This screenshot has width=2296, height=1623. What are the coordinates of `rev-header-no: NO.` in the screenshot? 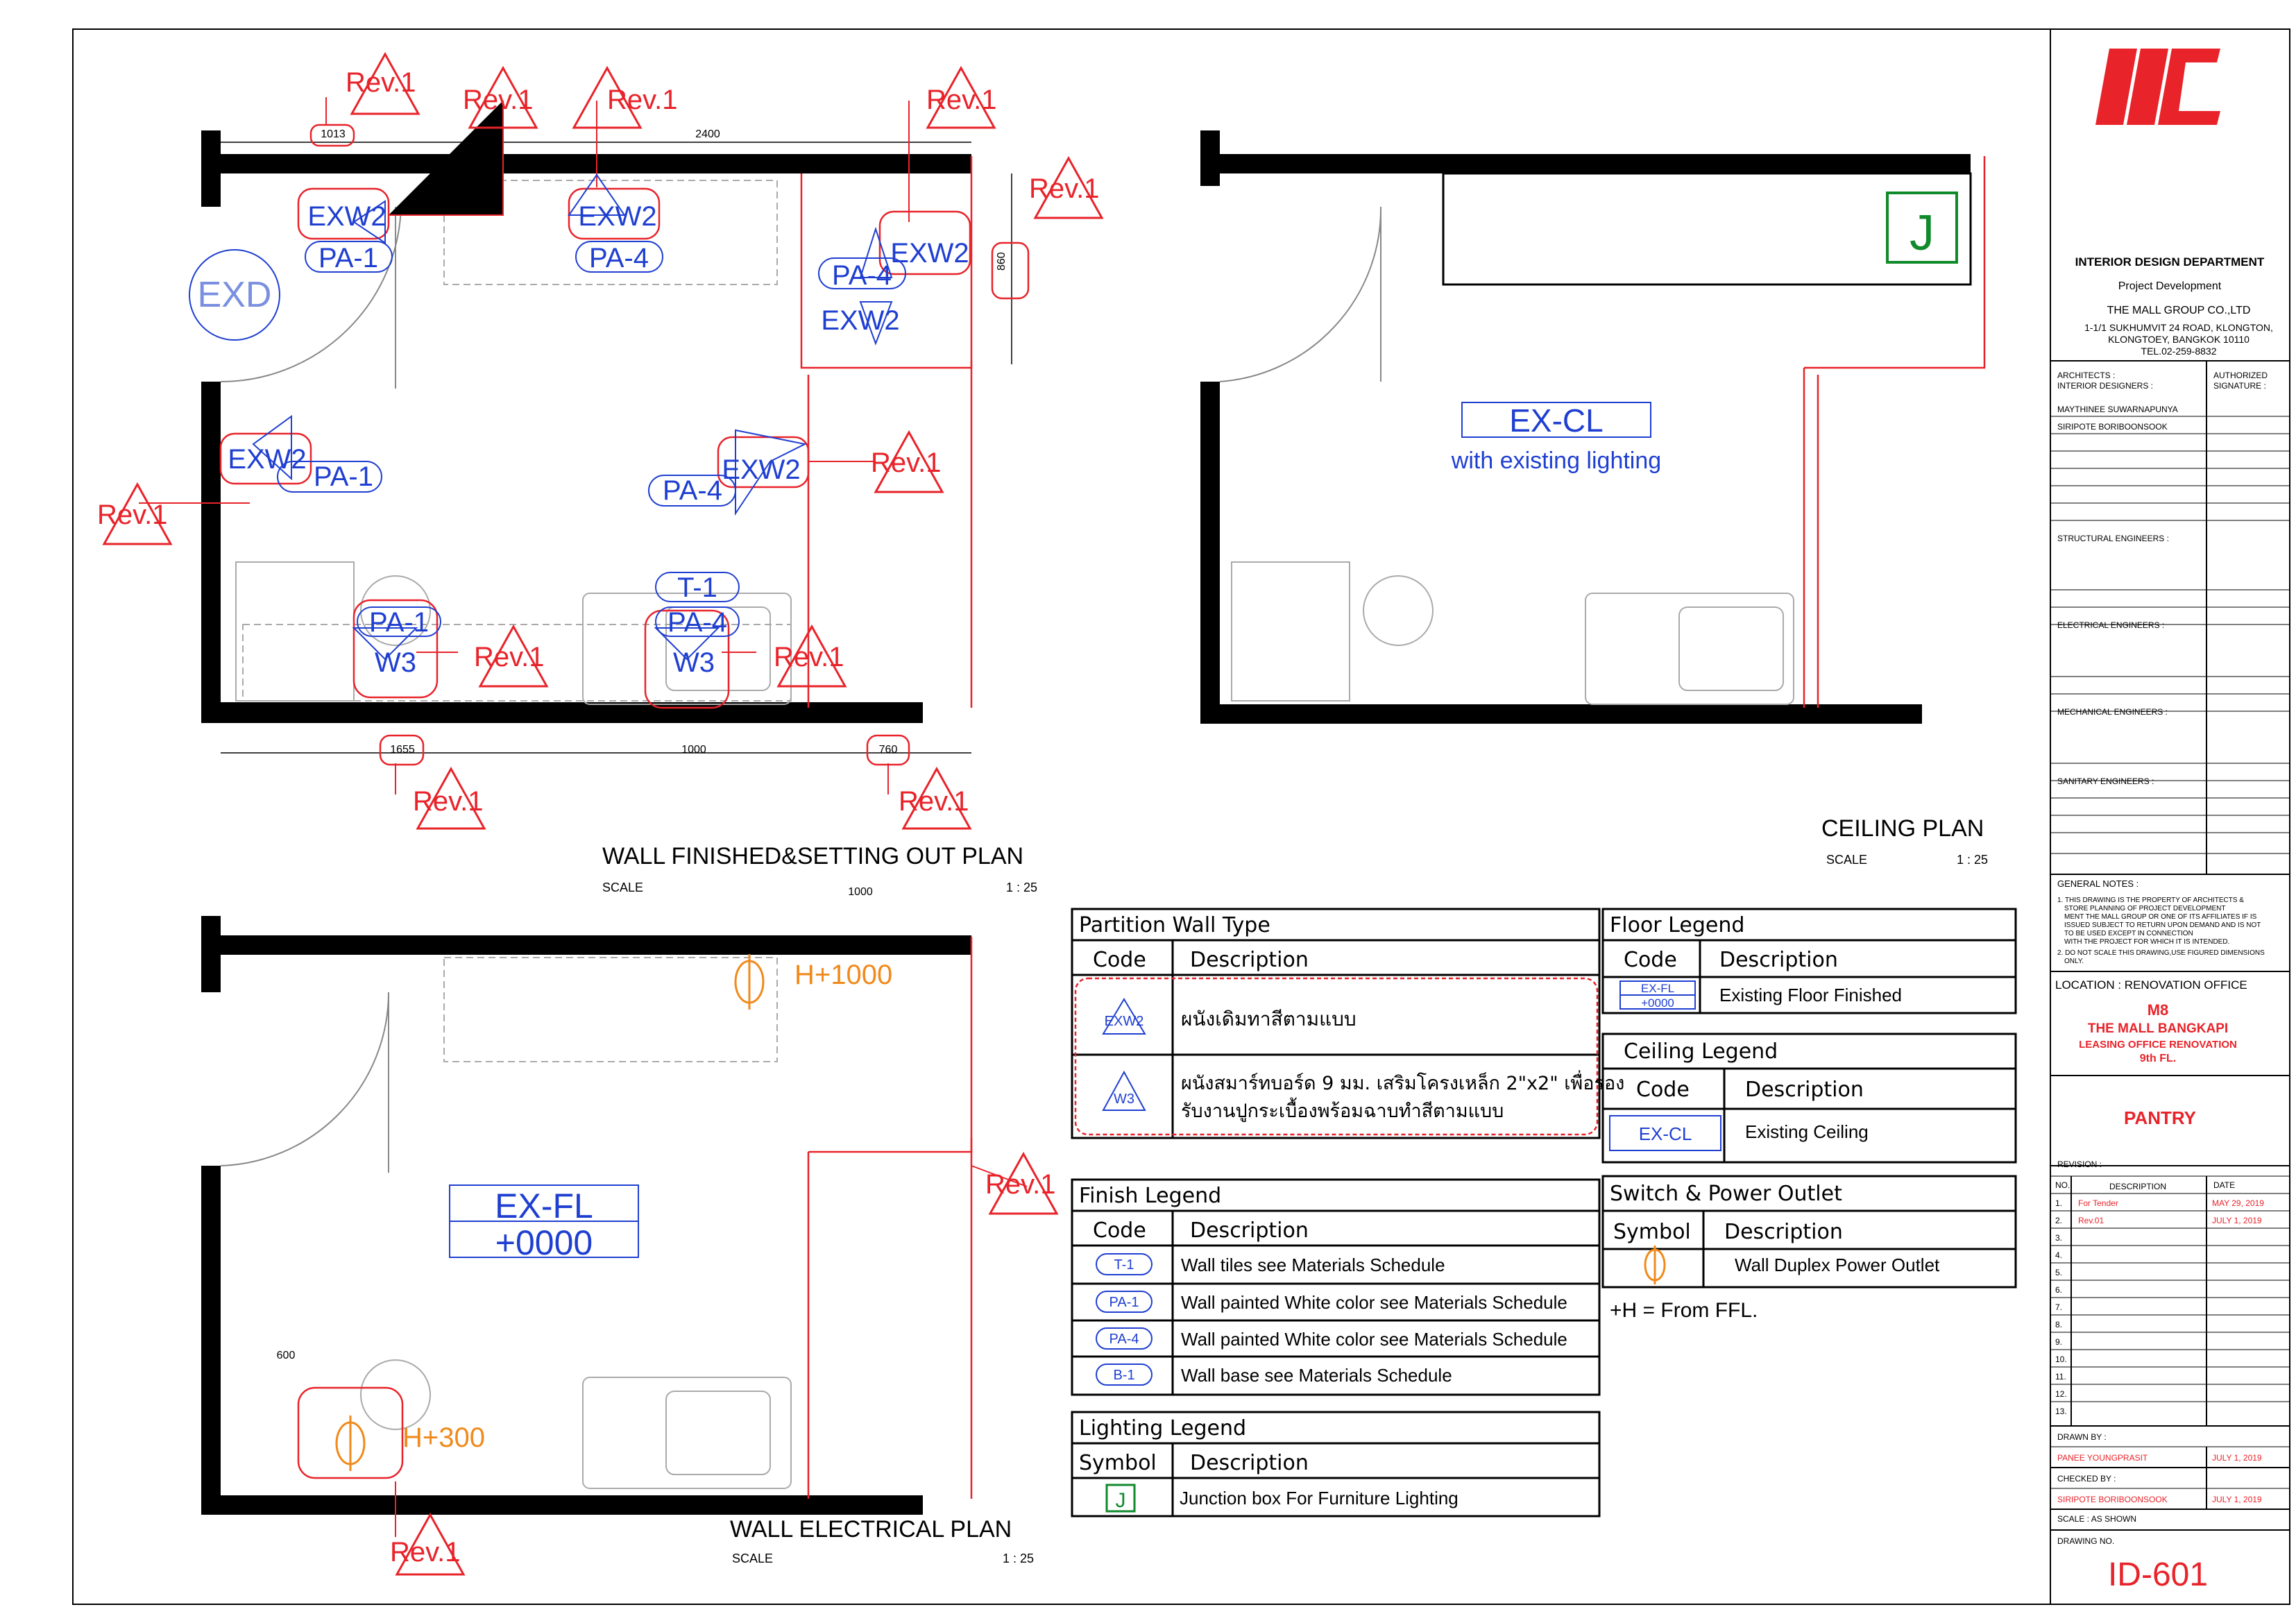 It's located at (2062, 1185).